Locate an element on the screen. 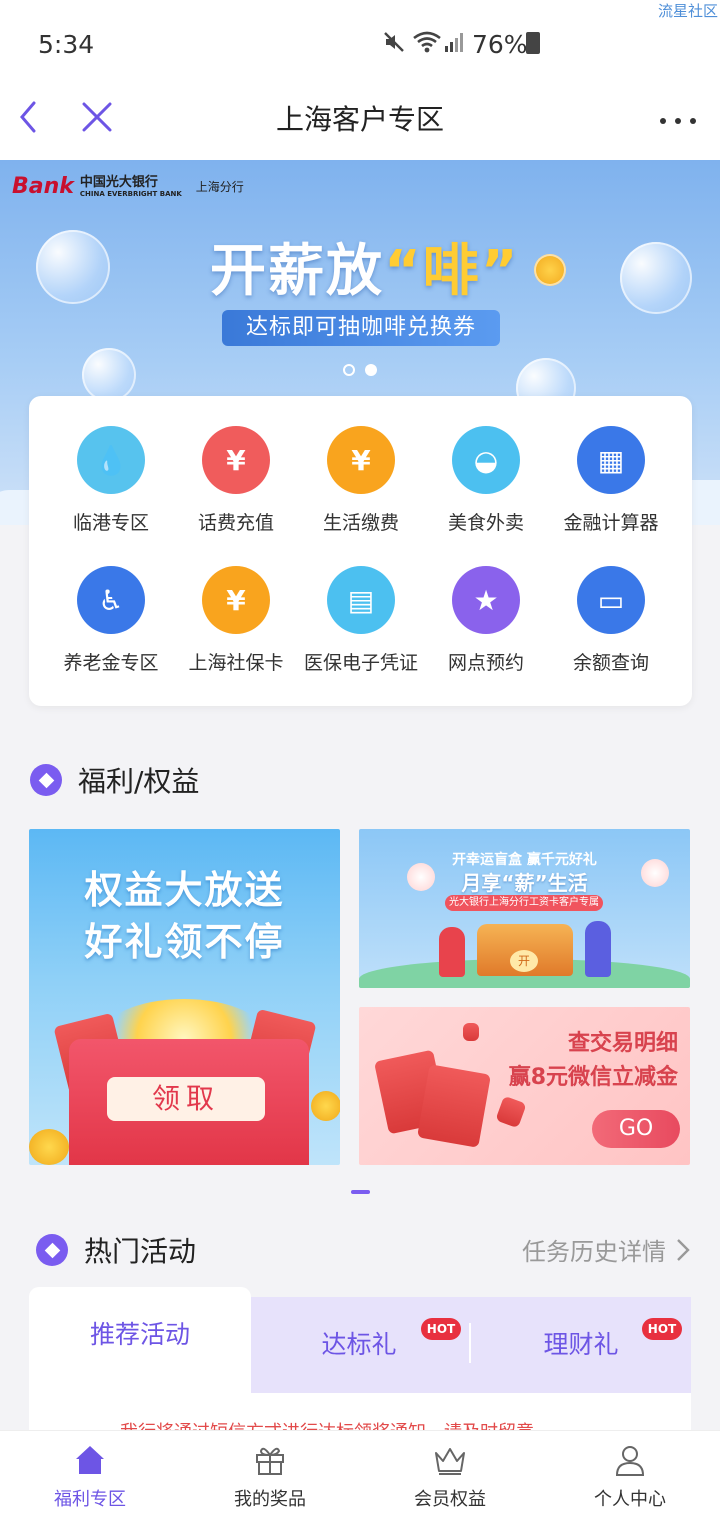 The image size is (720, 1520). activities-header: 热门活动 is located at coordinates (116, 1250).